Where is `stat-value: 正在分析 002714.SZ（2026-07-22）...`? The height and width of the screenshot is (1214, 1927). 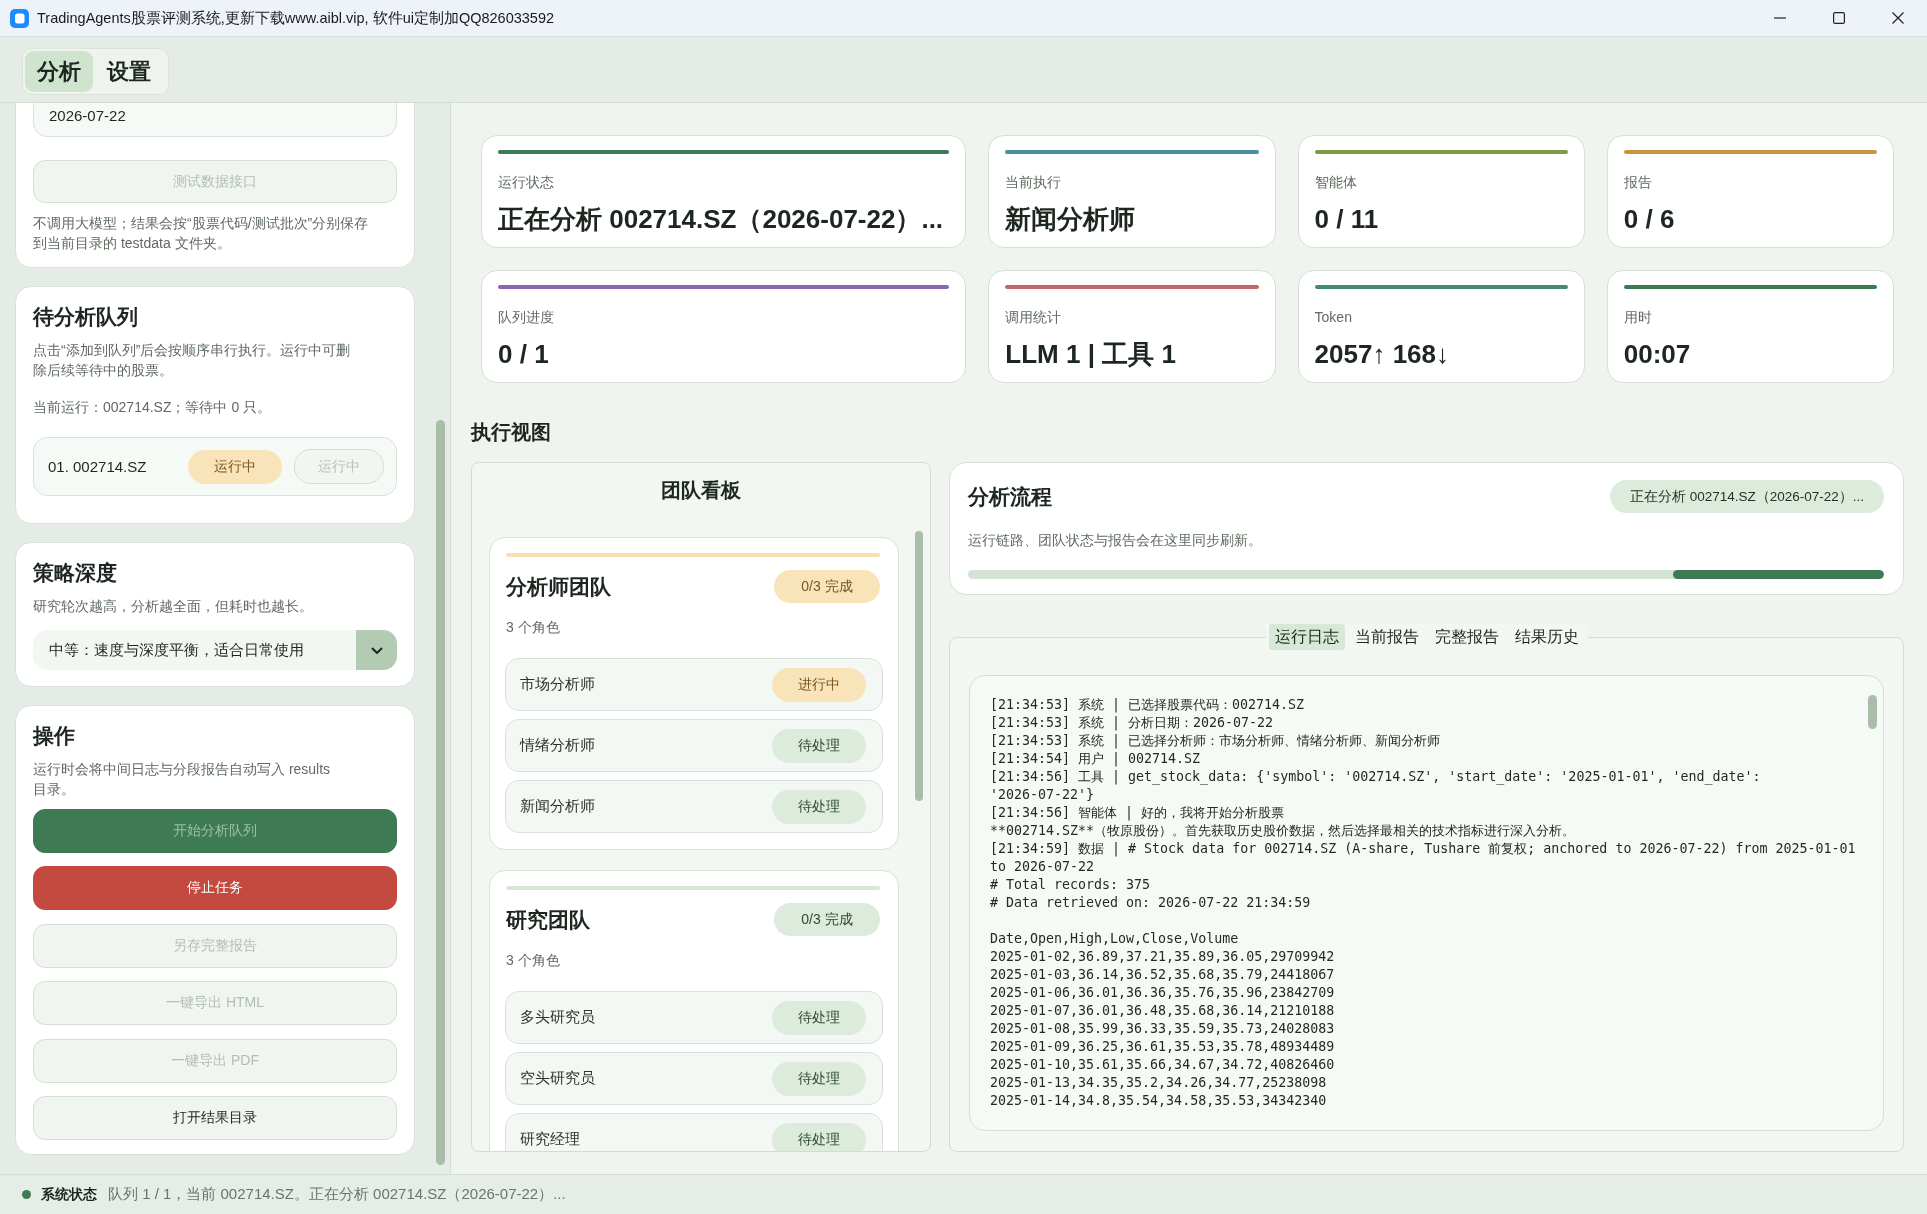 stat-value: 正在分析 002714.SZ（2026-07-22）... is located at coordinates (721, 219).